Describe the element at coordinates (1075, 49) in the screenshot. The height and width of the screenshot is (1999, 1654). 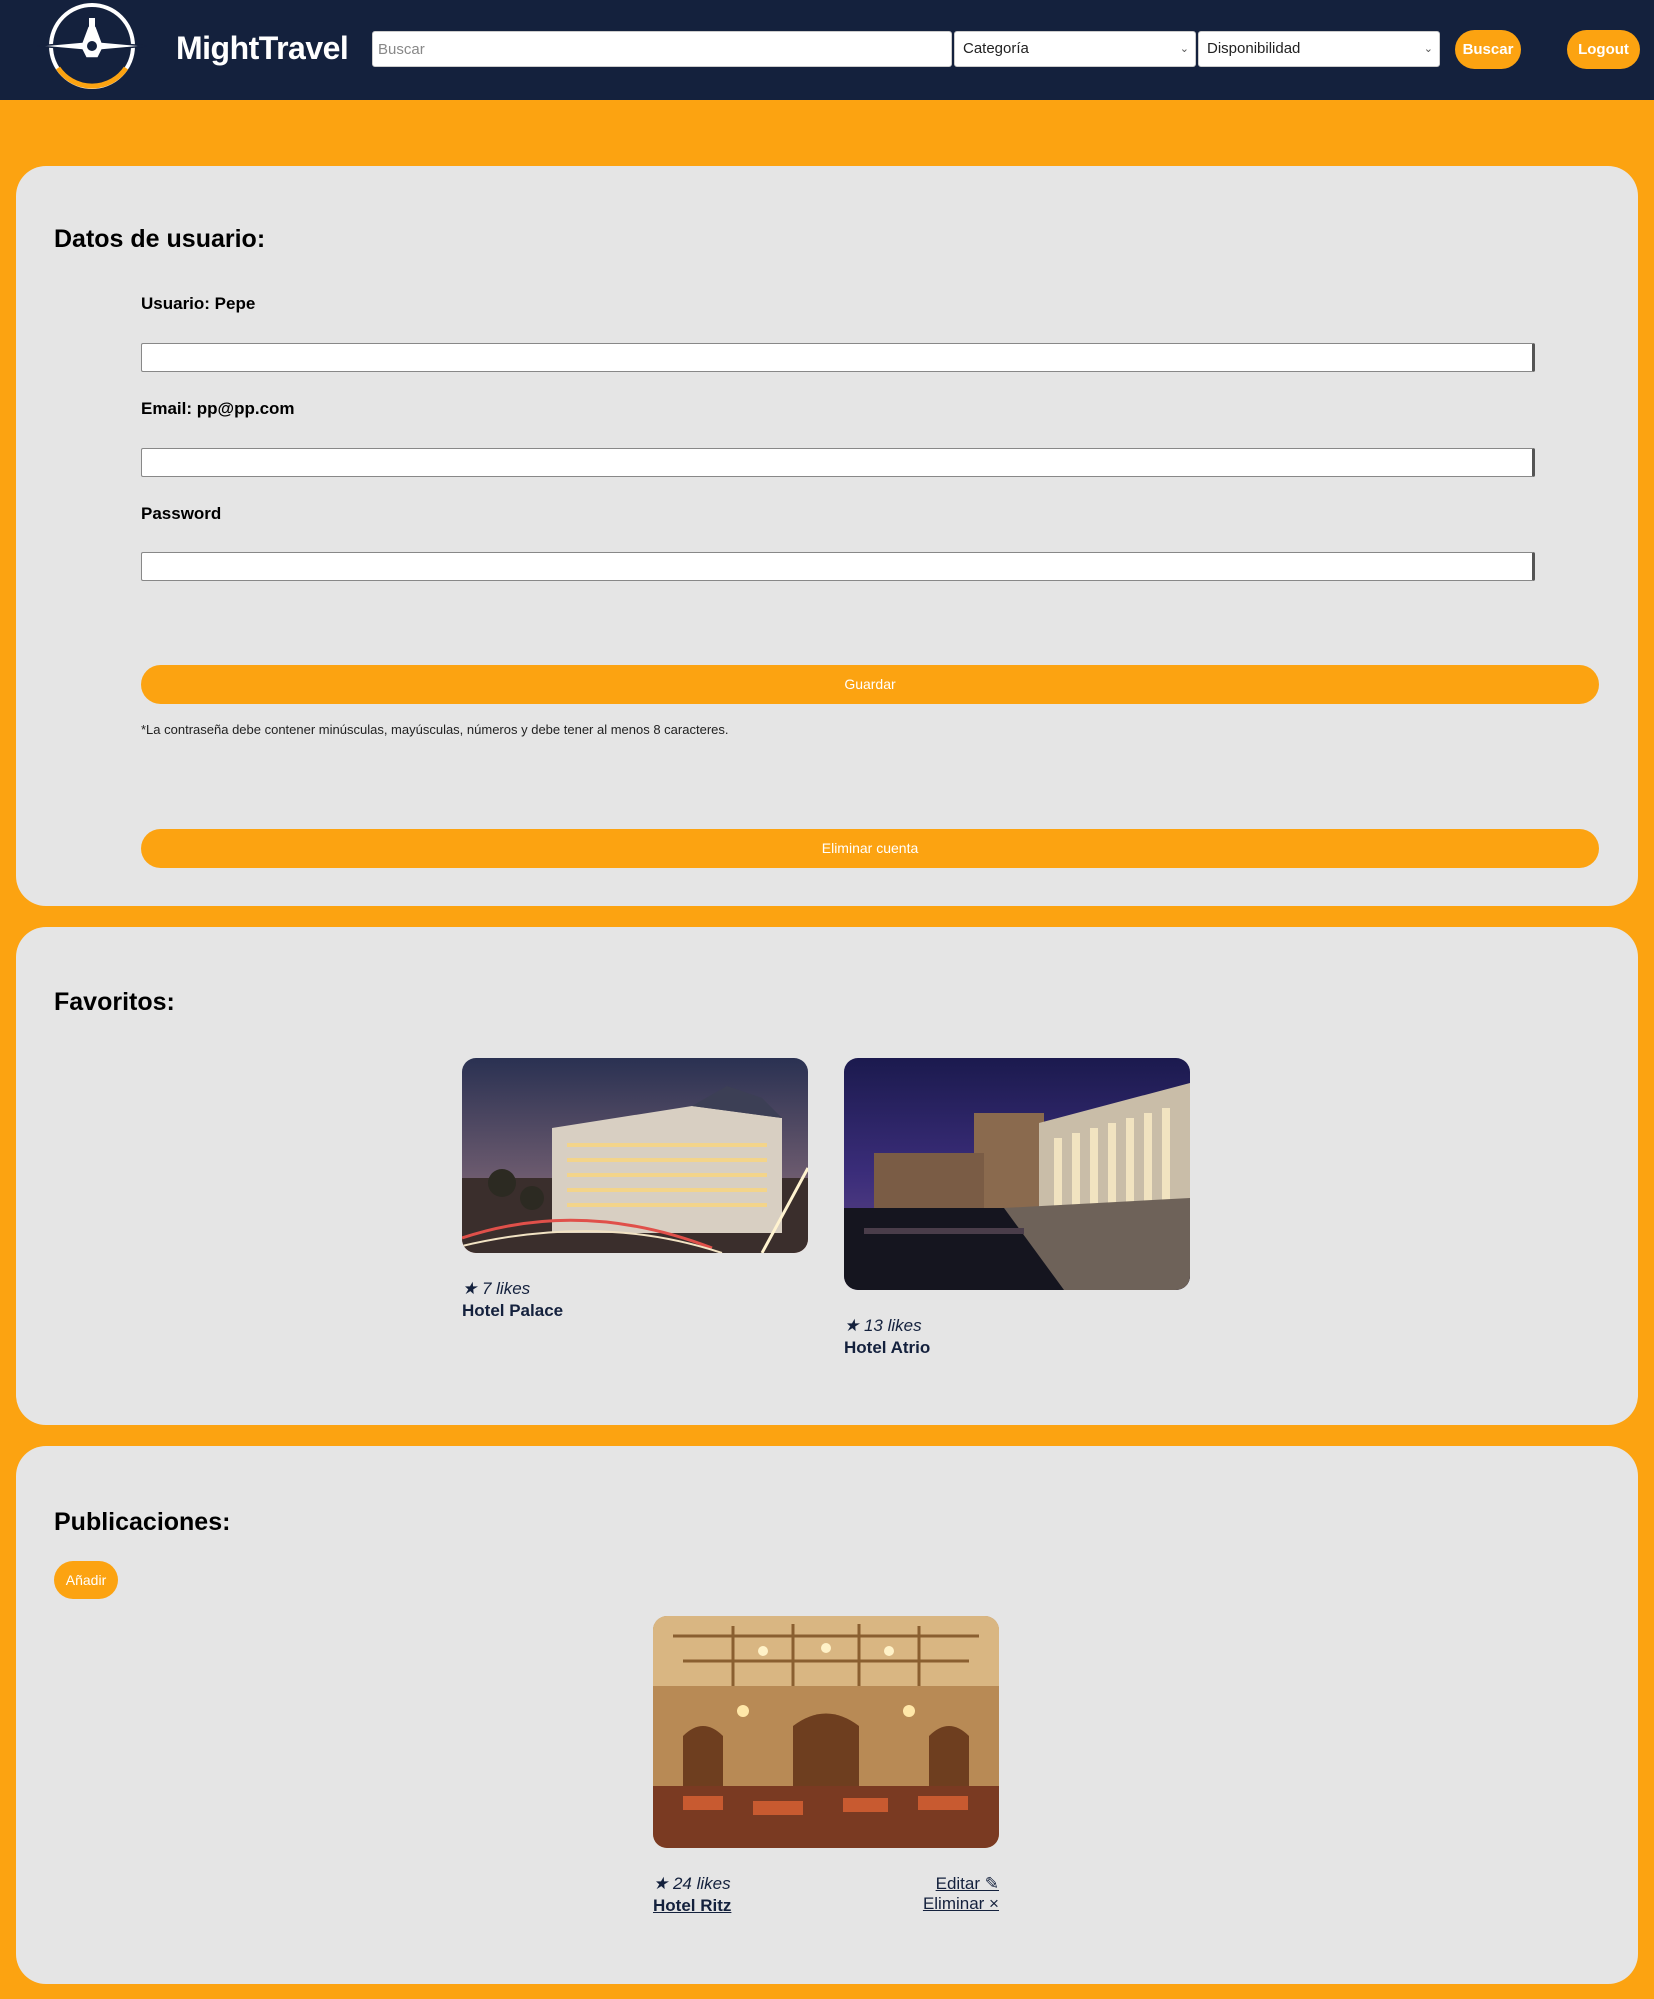
I see `category-select: Categoría ⌄` at that location.